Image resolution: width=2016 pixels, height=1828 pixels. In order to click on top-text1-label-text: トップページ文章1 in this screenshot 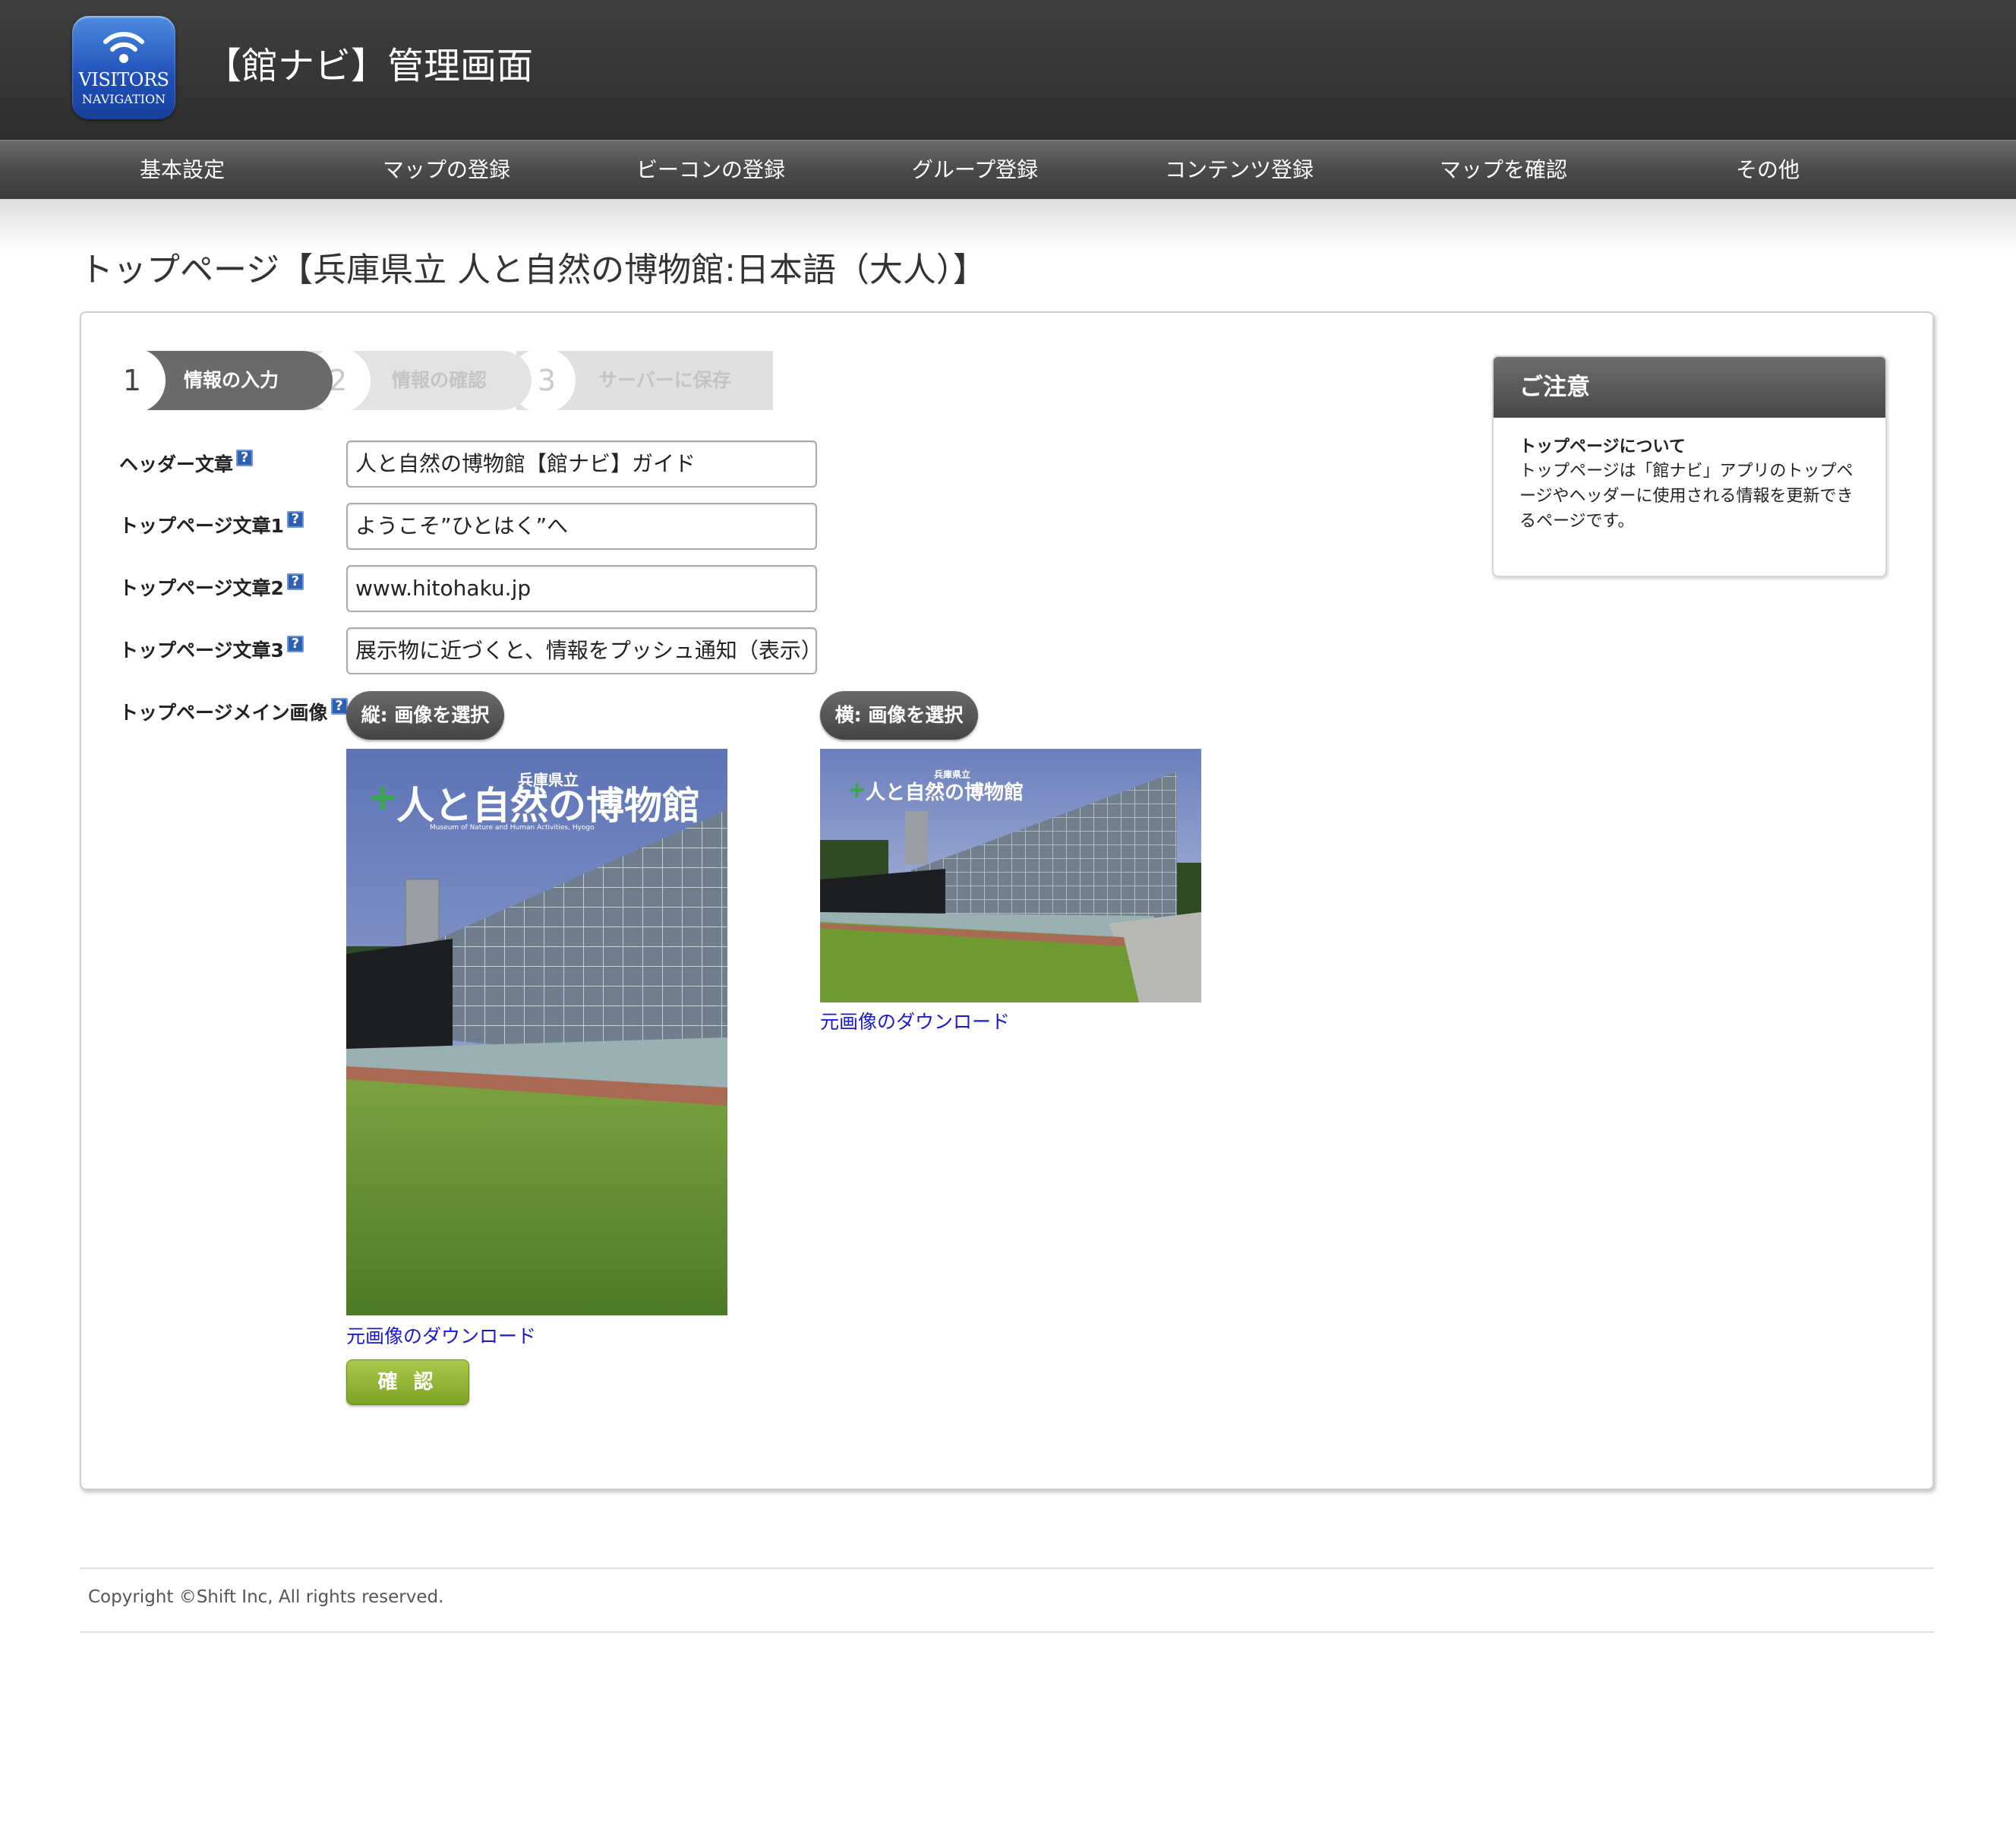, I will do `click(202, 526)`.